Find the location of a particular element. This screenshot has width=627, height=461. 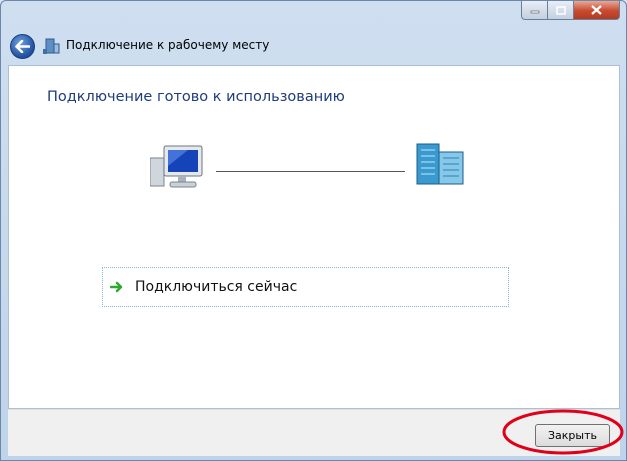

minimize-button is located at coordinates (534, 10).